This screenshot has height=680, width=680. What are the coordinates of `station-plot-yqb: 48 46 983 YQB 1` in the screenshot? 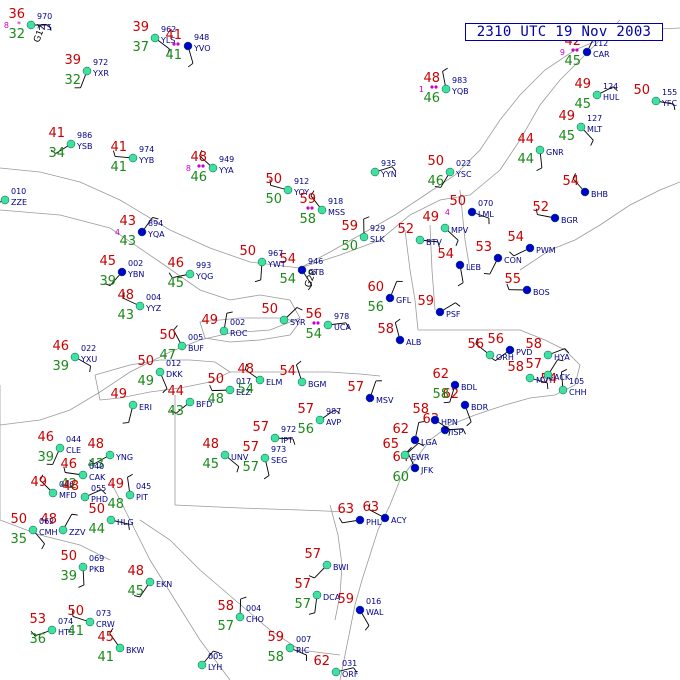 It's located at (444, 86).